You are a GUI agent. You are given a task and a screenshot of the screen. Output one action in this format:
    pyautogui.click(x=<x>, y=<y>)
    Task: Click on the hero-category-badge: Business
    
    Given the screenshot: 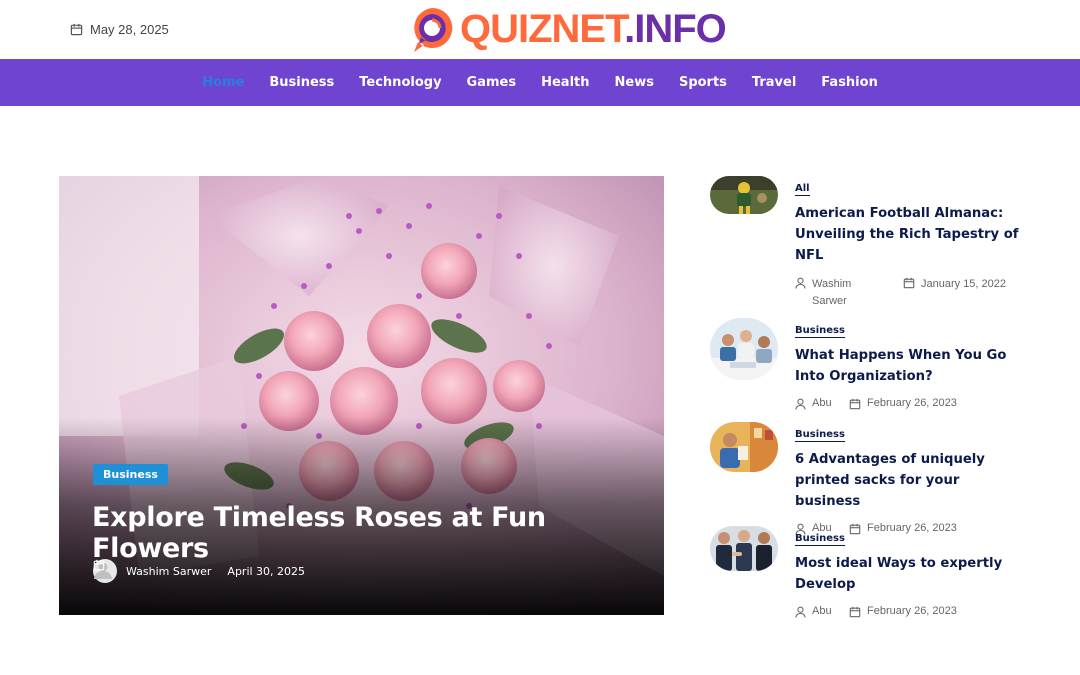 What is the action you would take?
    pyautogui.click(x=130, y=474)
    